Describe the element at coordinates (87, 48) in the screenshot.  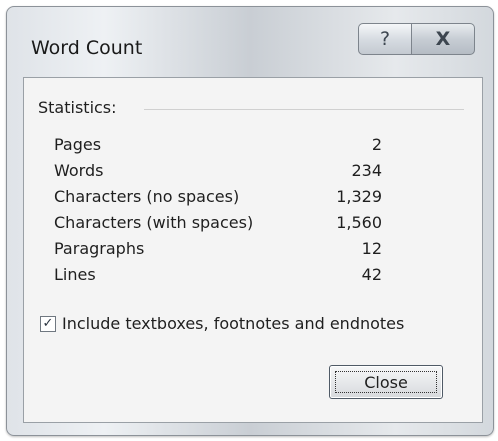
I see `dialog-title: Word Count` at that location.